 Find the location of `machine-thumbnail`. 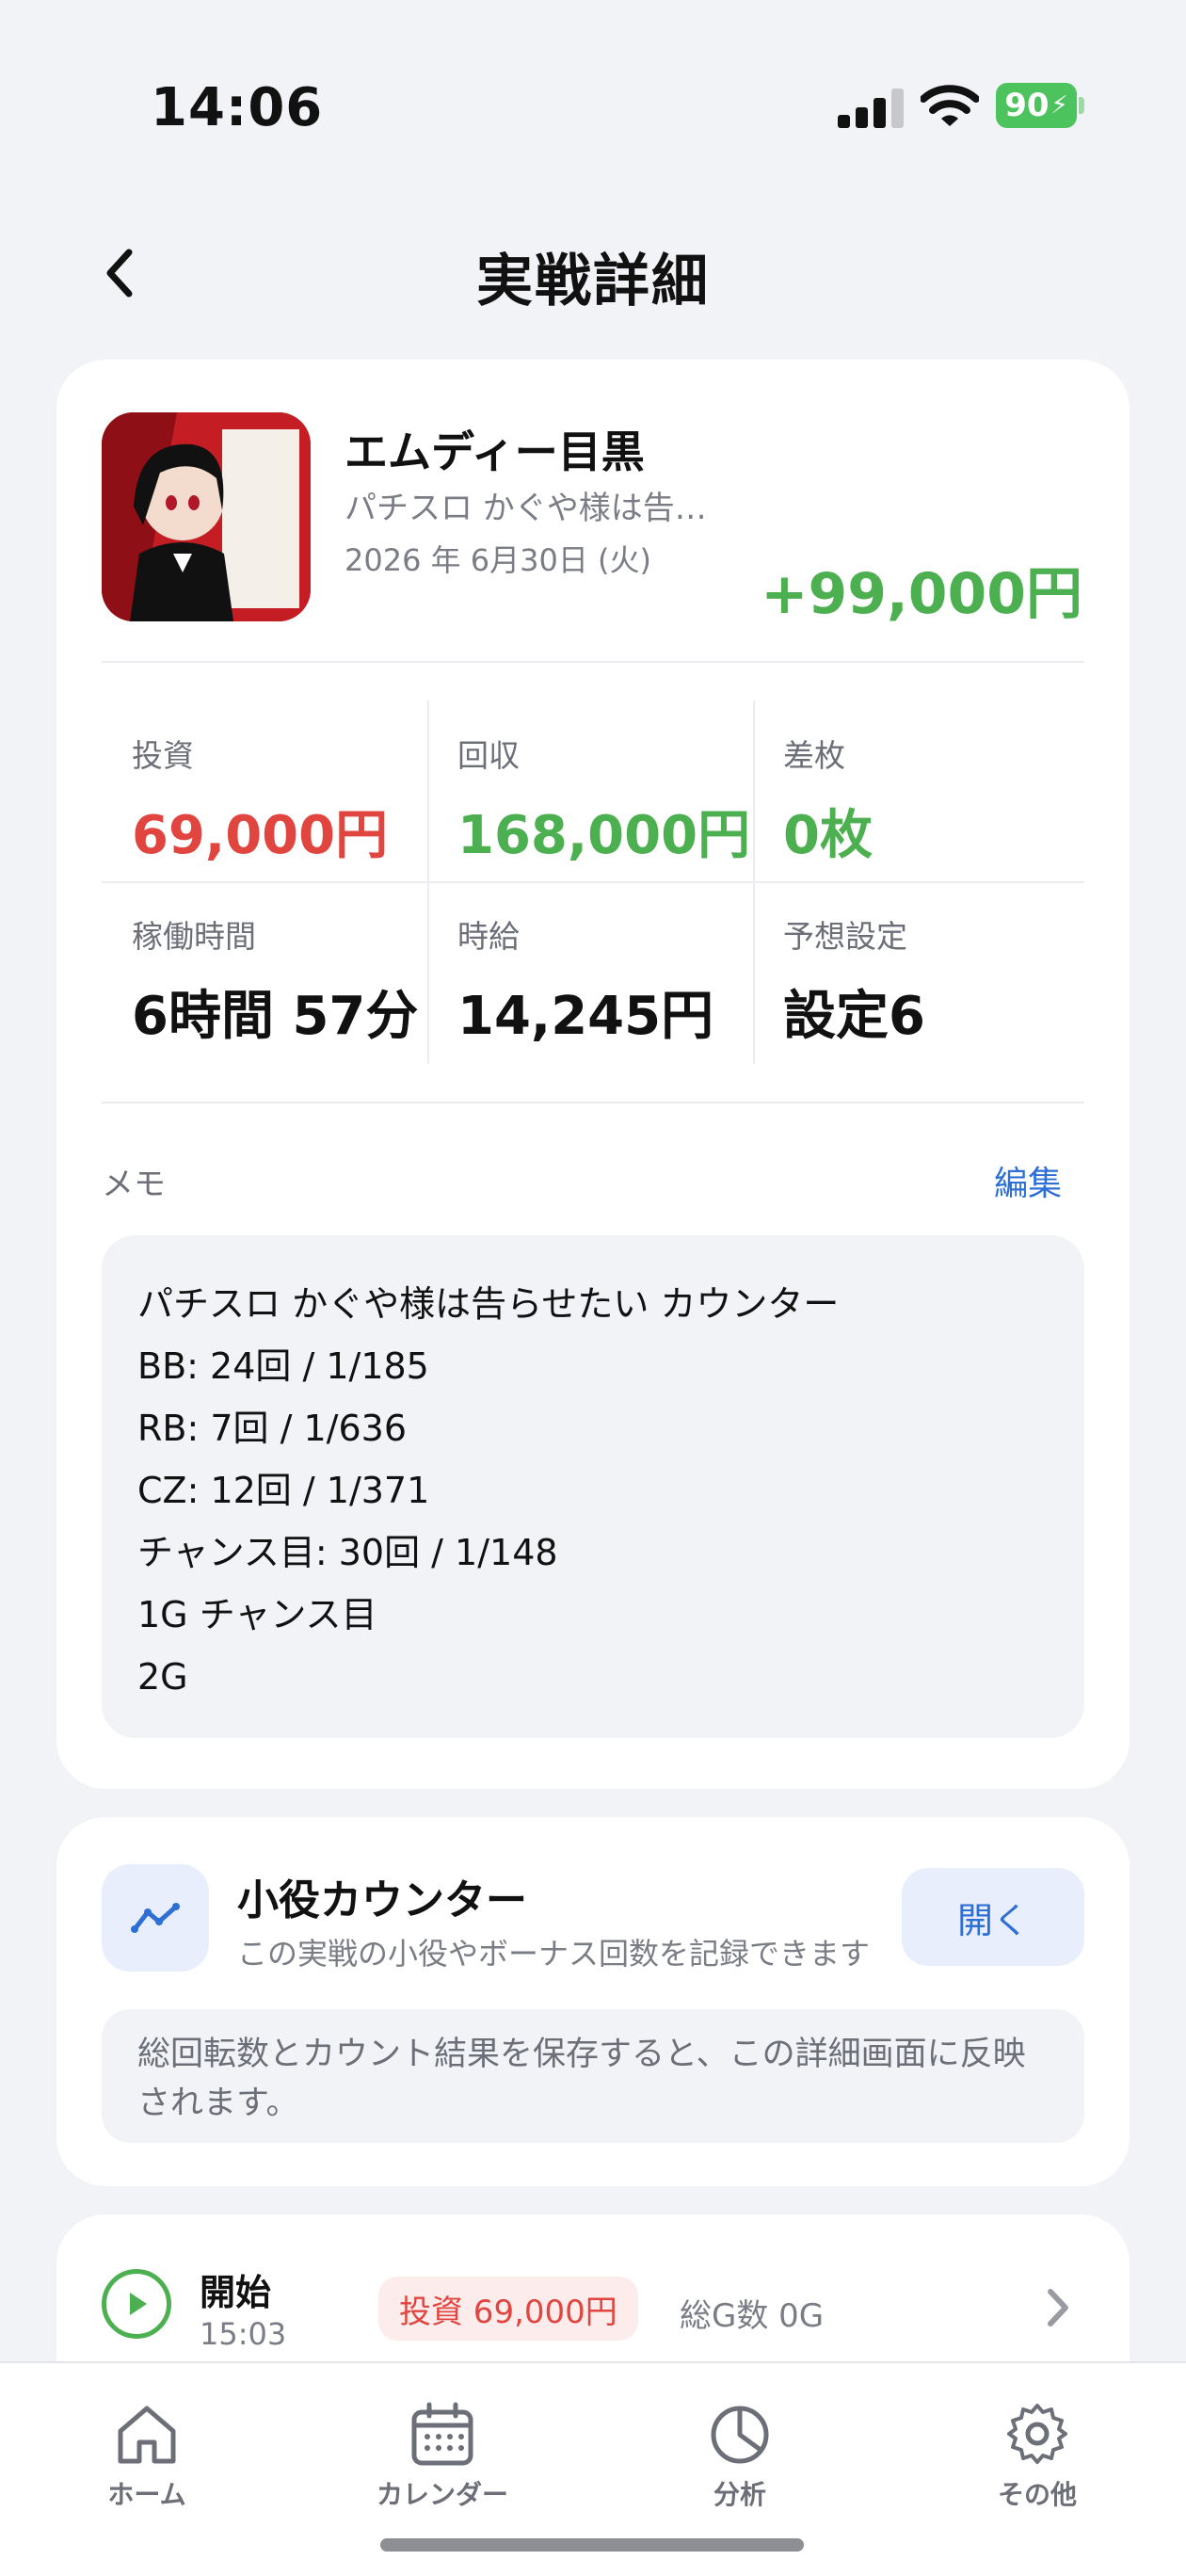

machine-thumbnail is located at coordinates (206, 516).